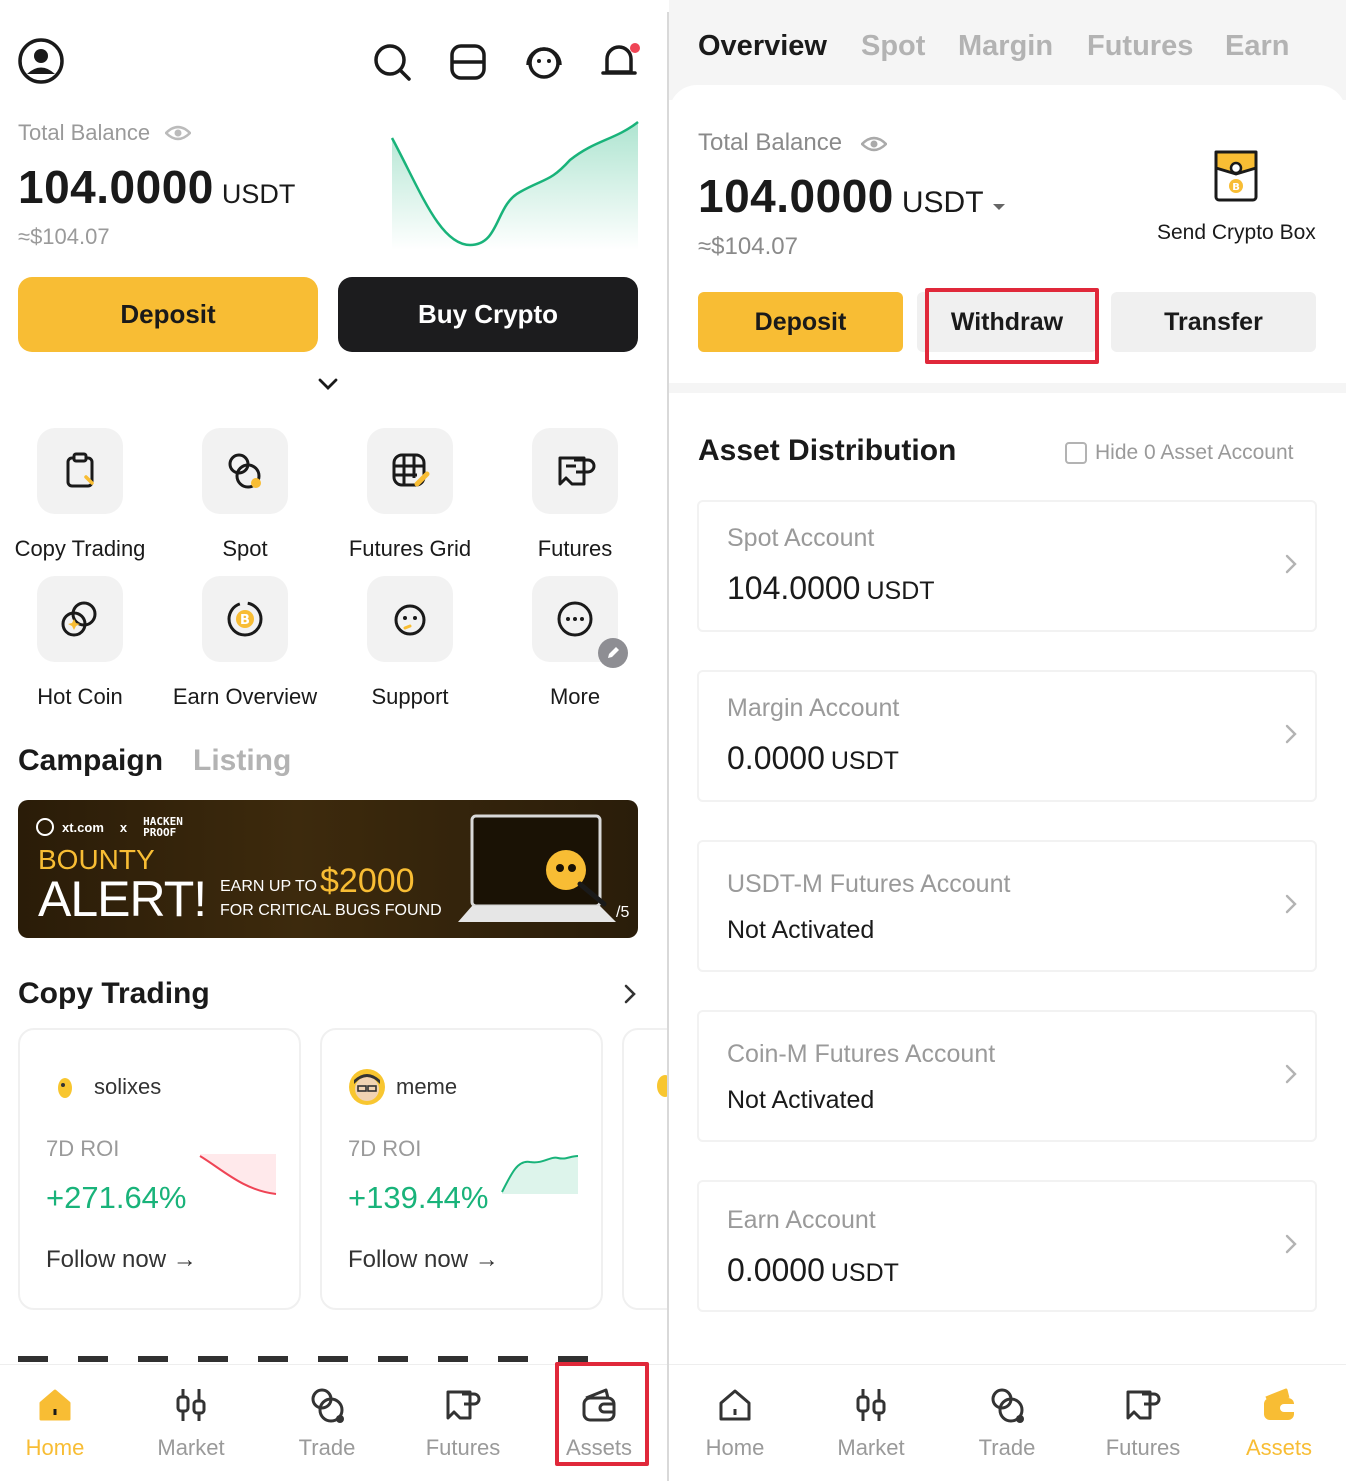 The image size is (1346, 1481). What do you see at coordinates (942, 202) in the screenshot?
I see `balance-unit: USDT` at bounding box center [942, 202].